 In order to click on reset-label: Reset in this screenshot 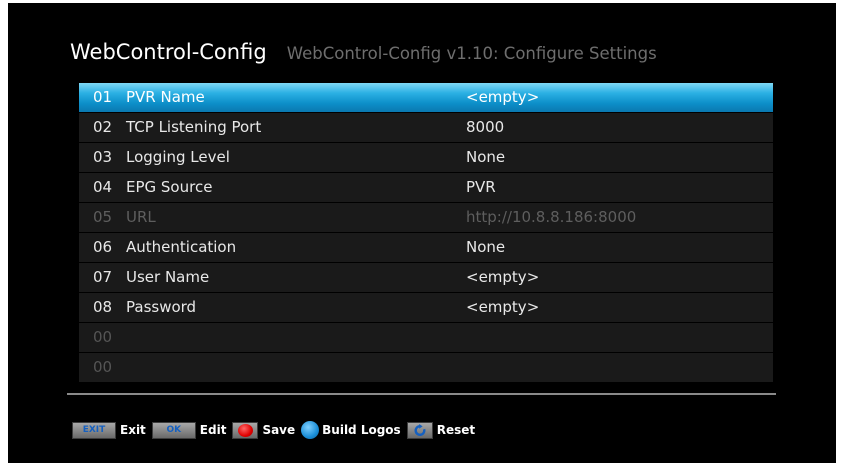, I will do `click(456, 430)`.